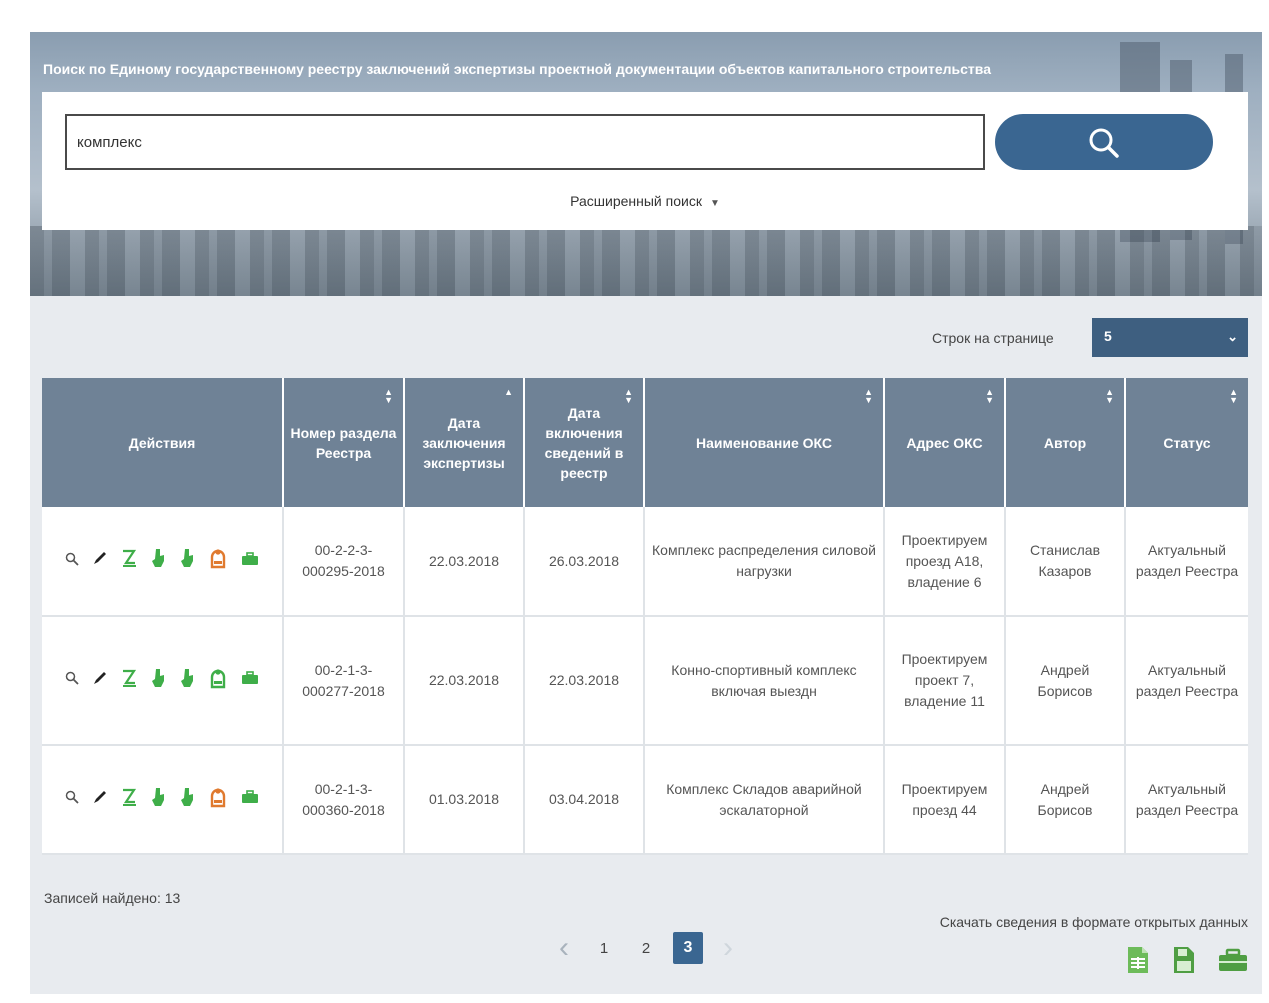 This screenshot has height=1003, width=1269. I want to click on next-page-icon: ›, so click(728, 948).